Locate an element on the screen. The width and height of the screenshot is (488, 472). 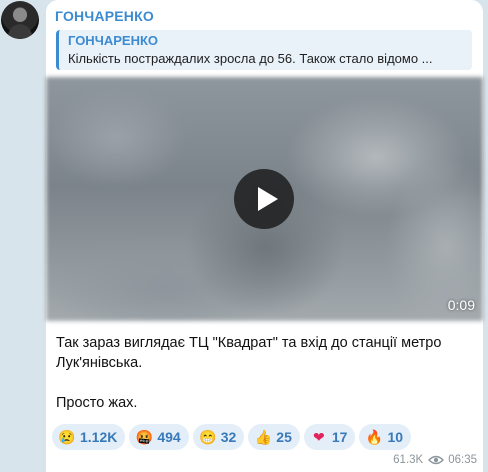
view-count: 61.3K is located at coordinates (408, 460).